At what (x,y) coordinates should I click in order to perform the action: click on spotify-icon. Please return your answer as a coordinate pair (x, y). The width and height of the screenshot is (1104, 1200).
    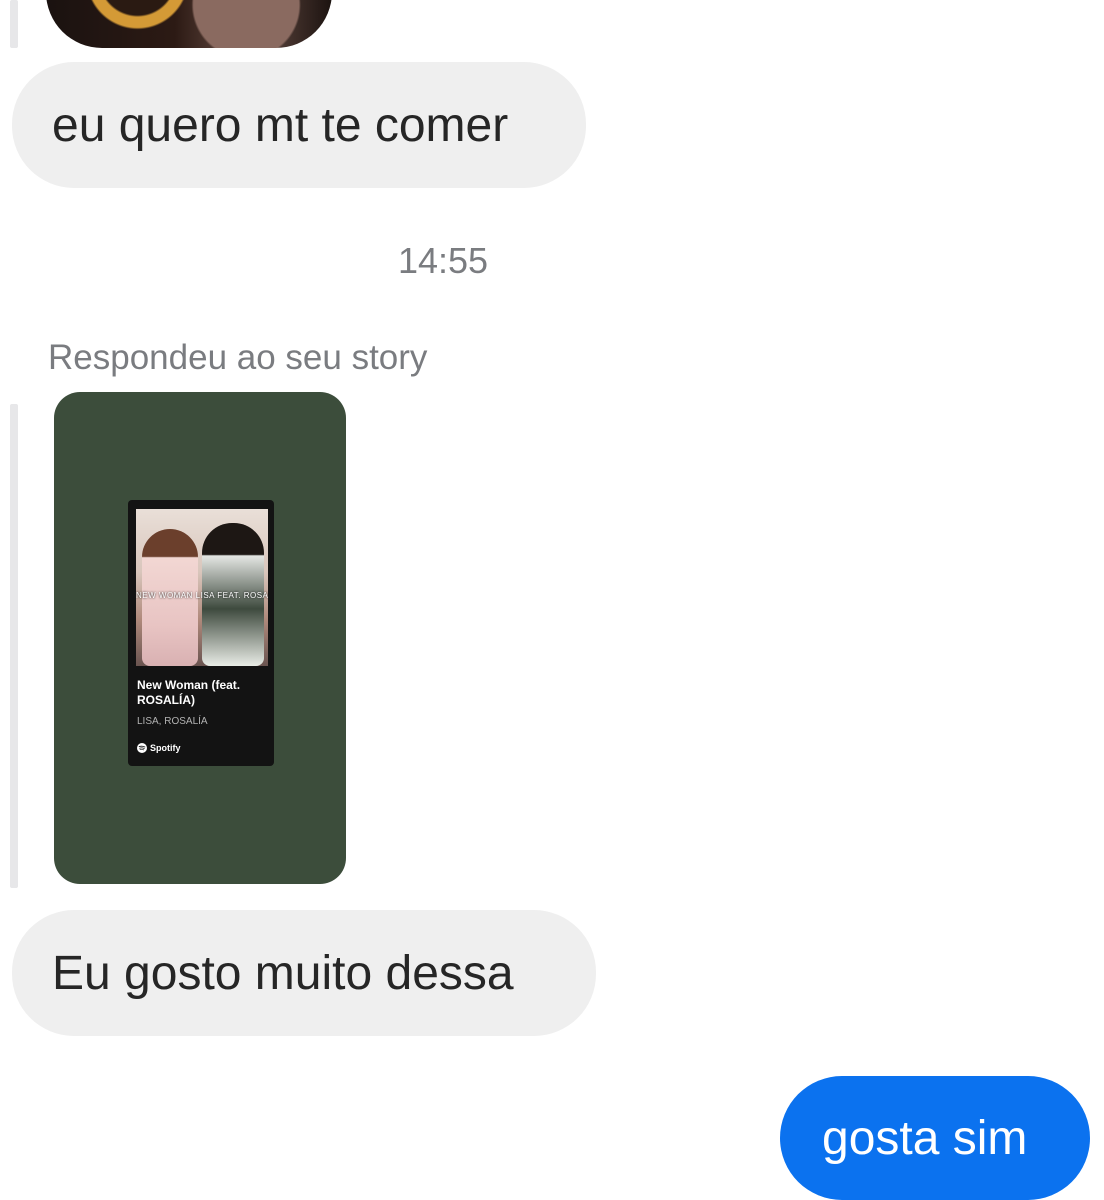
    Looking at the image, I should click on (142, 748).